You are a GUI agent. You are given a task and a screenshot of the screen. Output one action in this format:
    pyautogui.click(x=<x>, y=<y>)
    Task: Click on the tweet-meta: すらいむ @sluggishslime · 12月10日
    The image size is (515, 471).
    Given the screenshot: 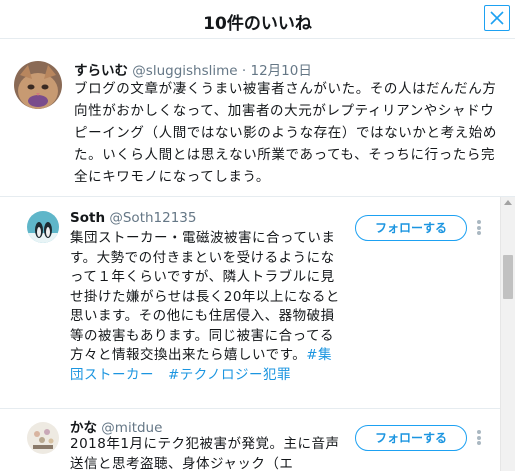 What is the action you would take?
    pyautogui.click(x=193, y=69)
    